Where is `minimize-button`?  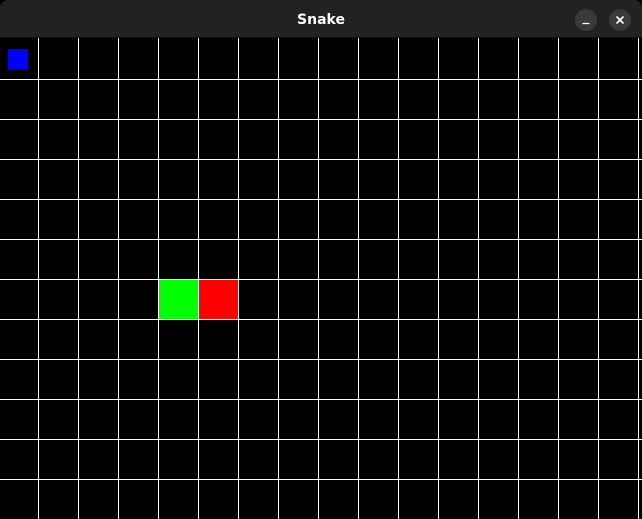 minimize-button is located at coordinates (586, 20).